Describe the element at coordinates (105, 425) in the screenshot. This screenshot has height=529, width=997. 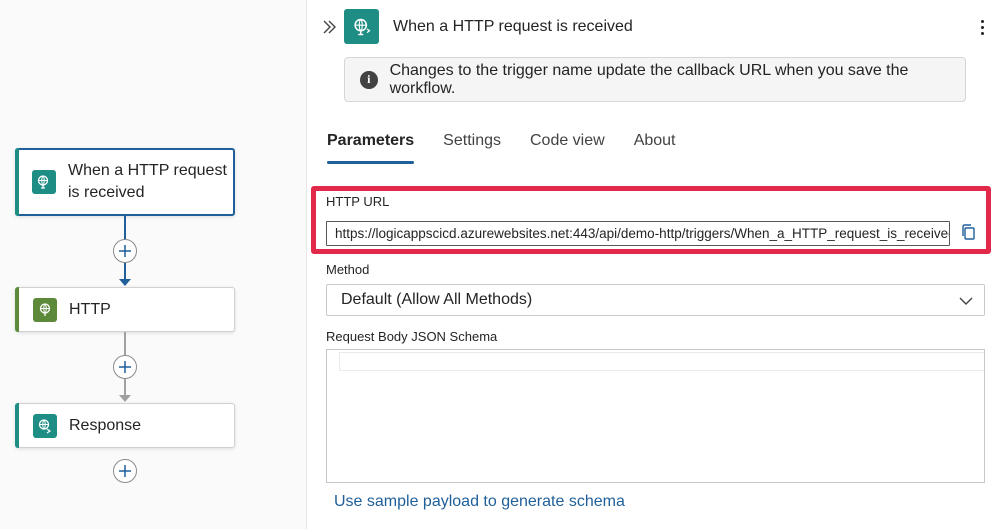
I see `response-node-label: Response` at that location.